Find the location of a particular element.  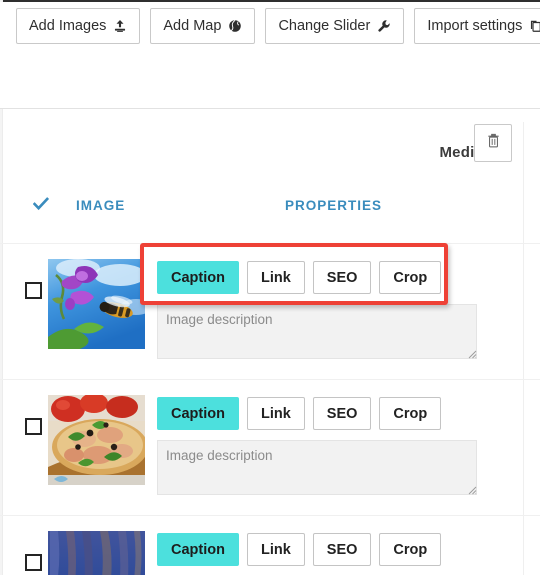

change-slider-label: Change Slider is located at coordinates (324, 26).